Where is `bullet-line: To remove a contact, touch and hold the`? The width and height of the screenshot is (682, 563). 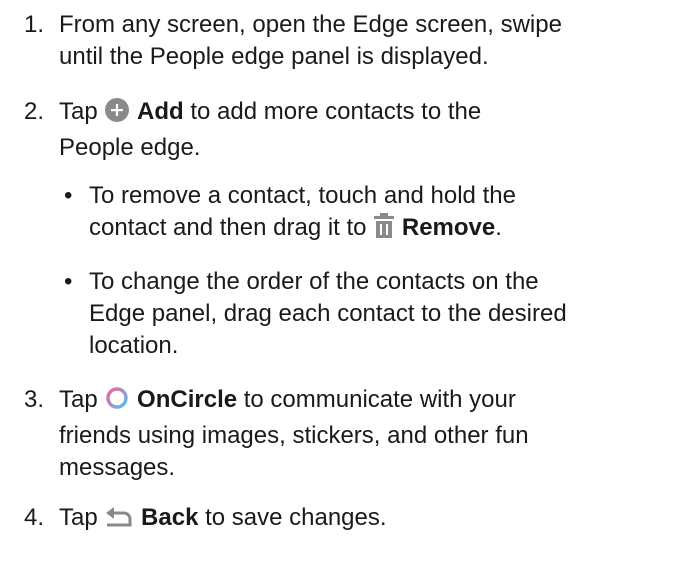
bullet-line: To remove a contact, touch and hold the is located at coordinates (302, 195).